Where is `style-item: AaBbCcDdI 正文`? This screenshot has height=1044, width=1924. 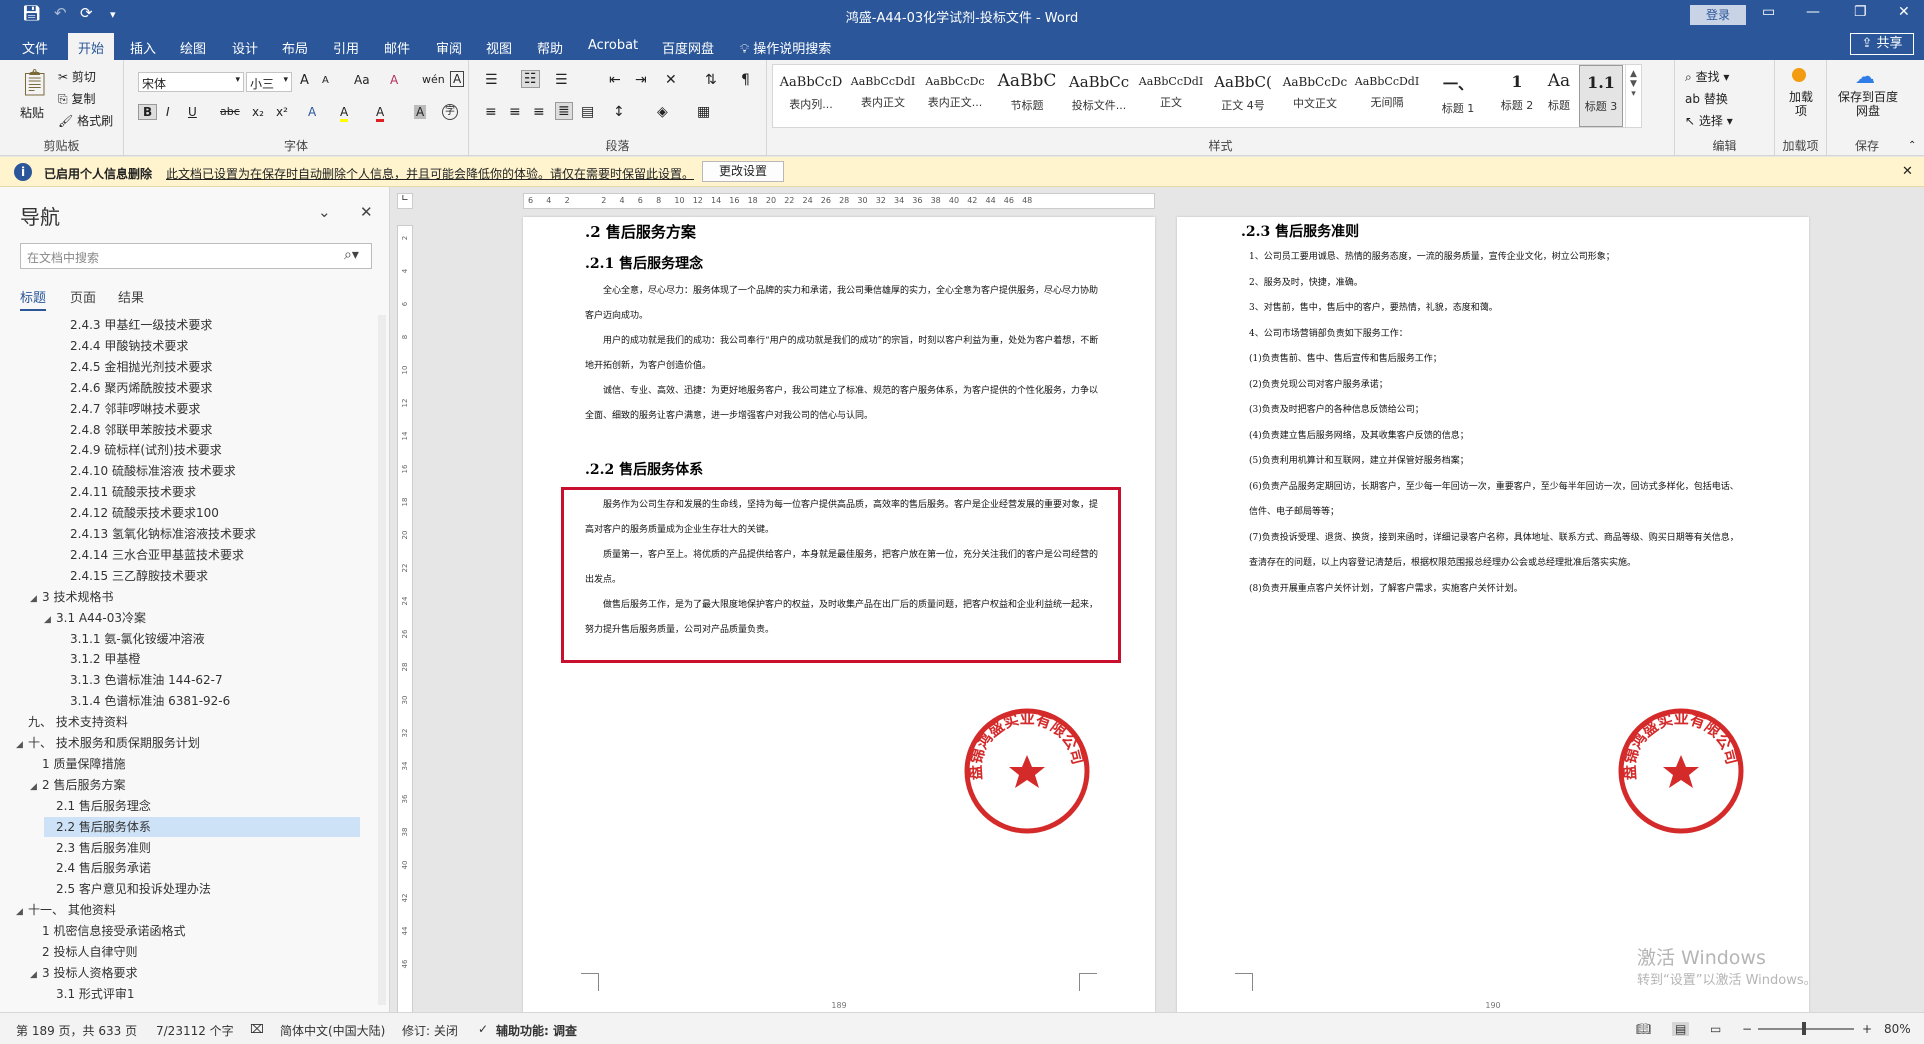
style-item: AaBbCcDdI 正文 is located at coordinates (1171, 96).